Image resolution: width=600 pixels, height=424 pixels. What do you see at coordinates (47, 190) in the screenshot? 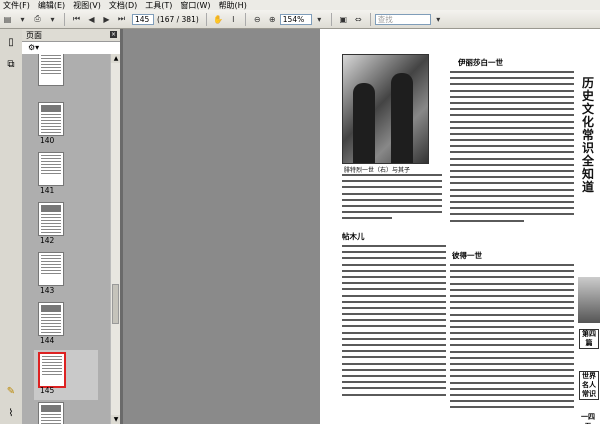
I see `thumbnail-label: 141` at bounding box center [47, 190].